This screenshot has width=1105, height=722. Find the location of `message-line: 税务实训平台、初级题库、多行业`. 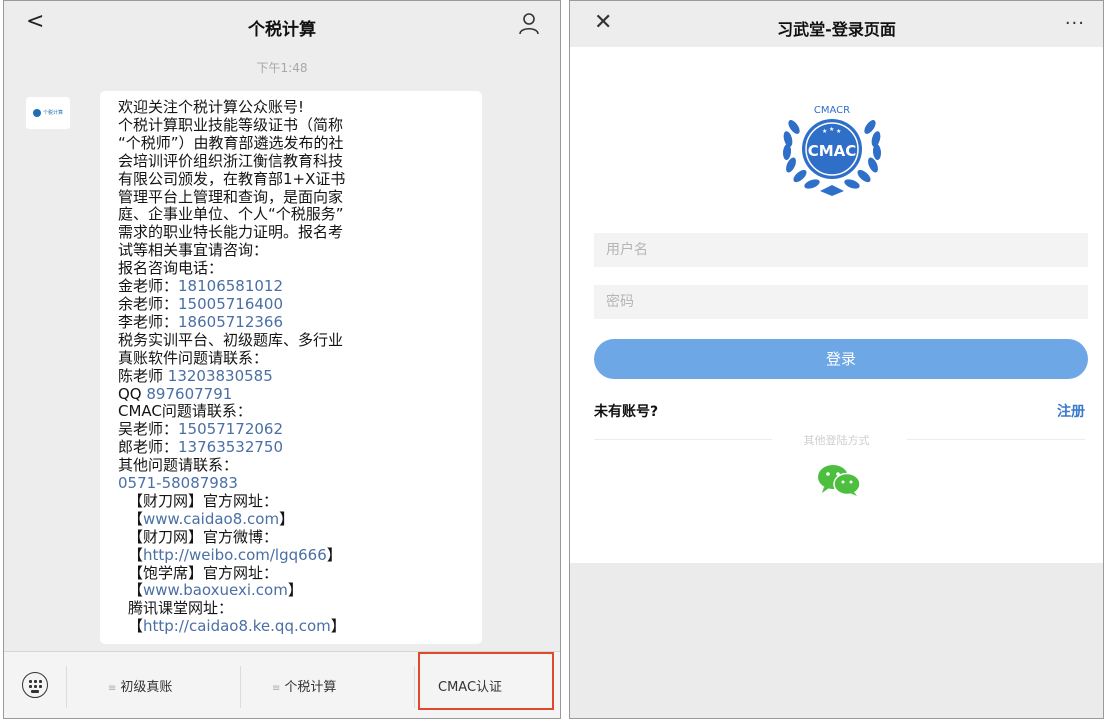

message-line: 税务实训平台、初级题库、多行业 is located at coordinates (295, 340).